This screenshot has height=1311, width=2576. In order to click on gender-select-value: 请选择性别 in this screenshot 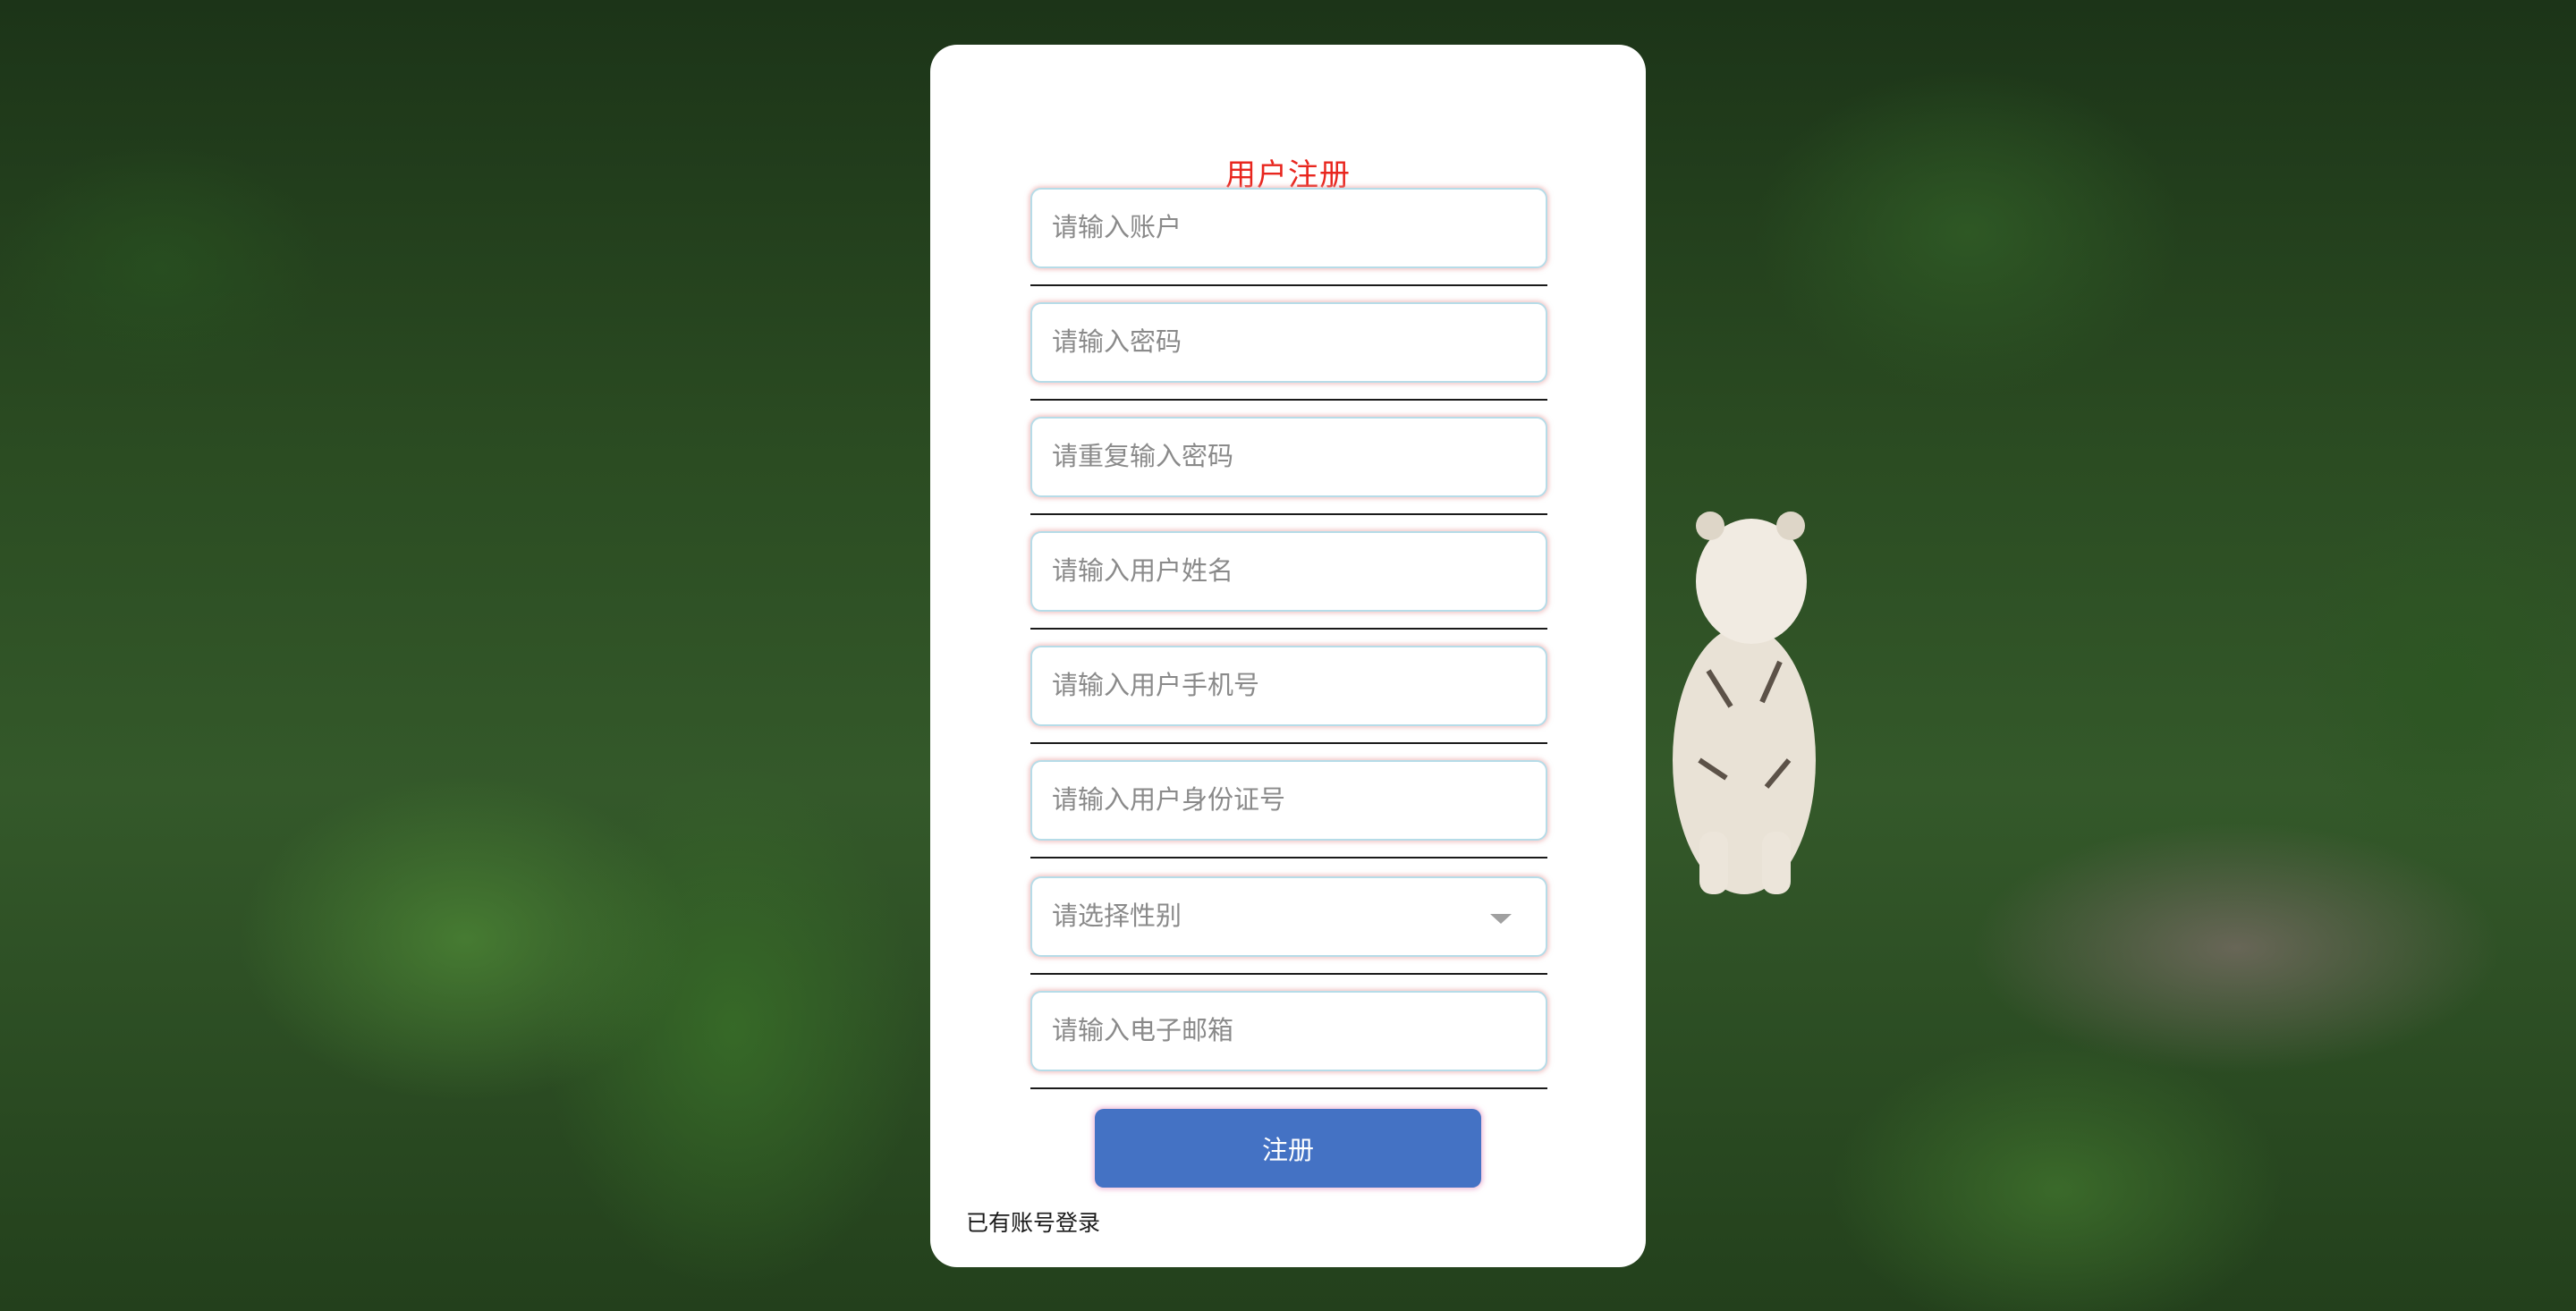, I will do `click(1117, 917)`.